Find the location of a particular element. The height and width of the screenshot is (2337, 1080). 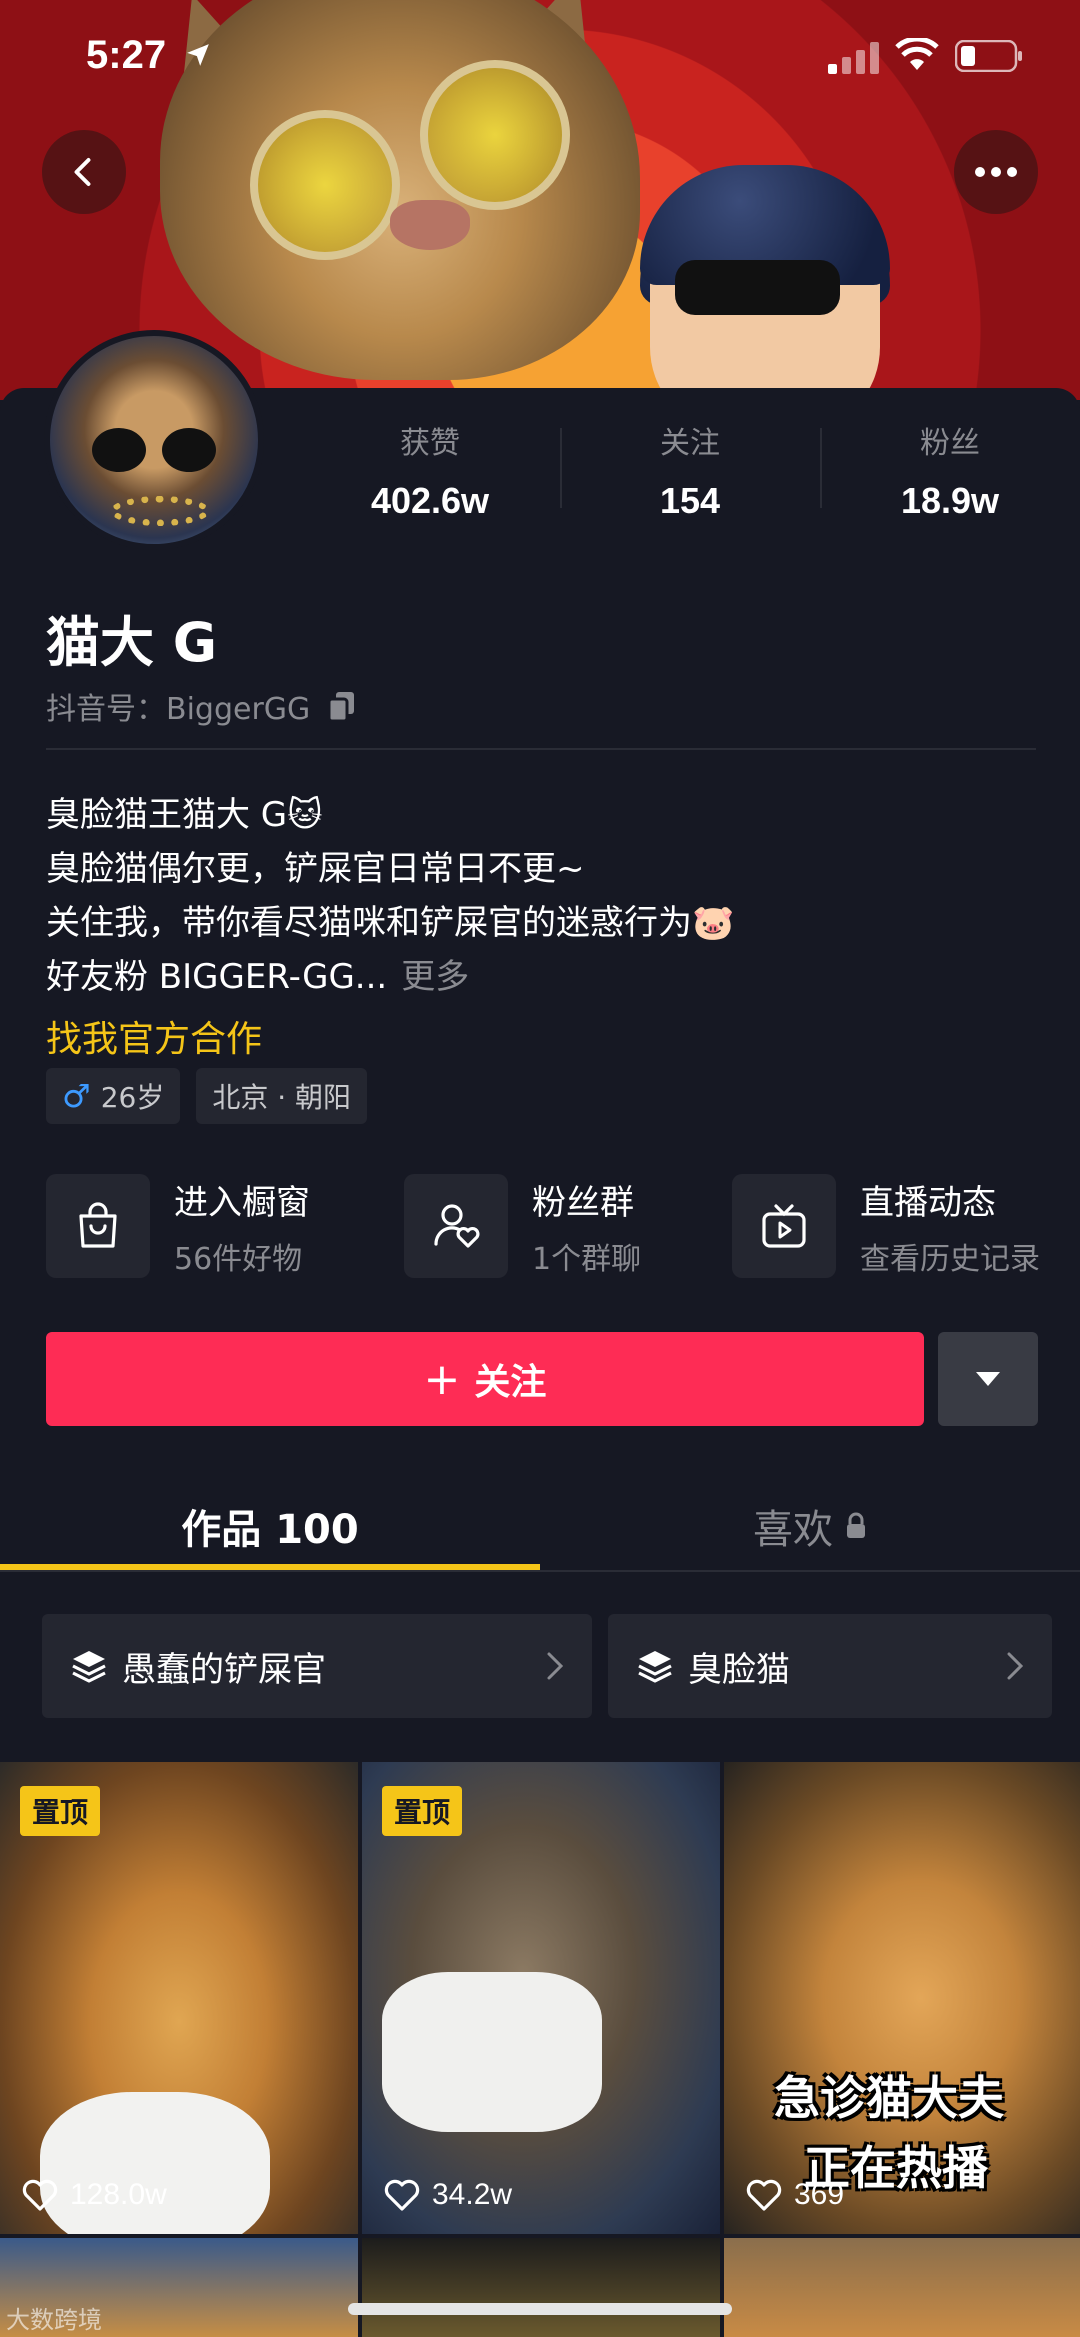

shop-window-shortcut: 进入橱窗 56件好物 is located at coordinates (178, 1226).